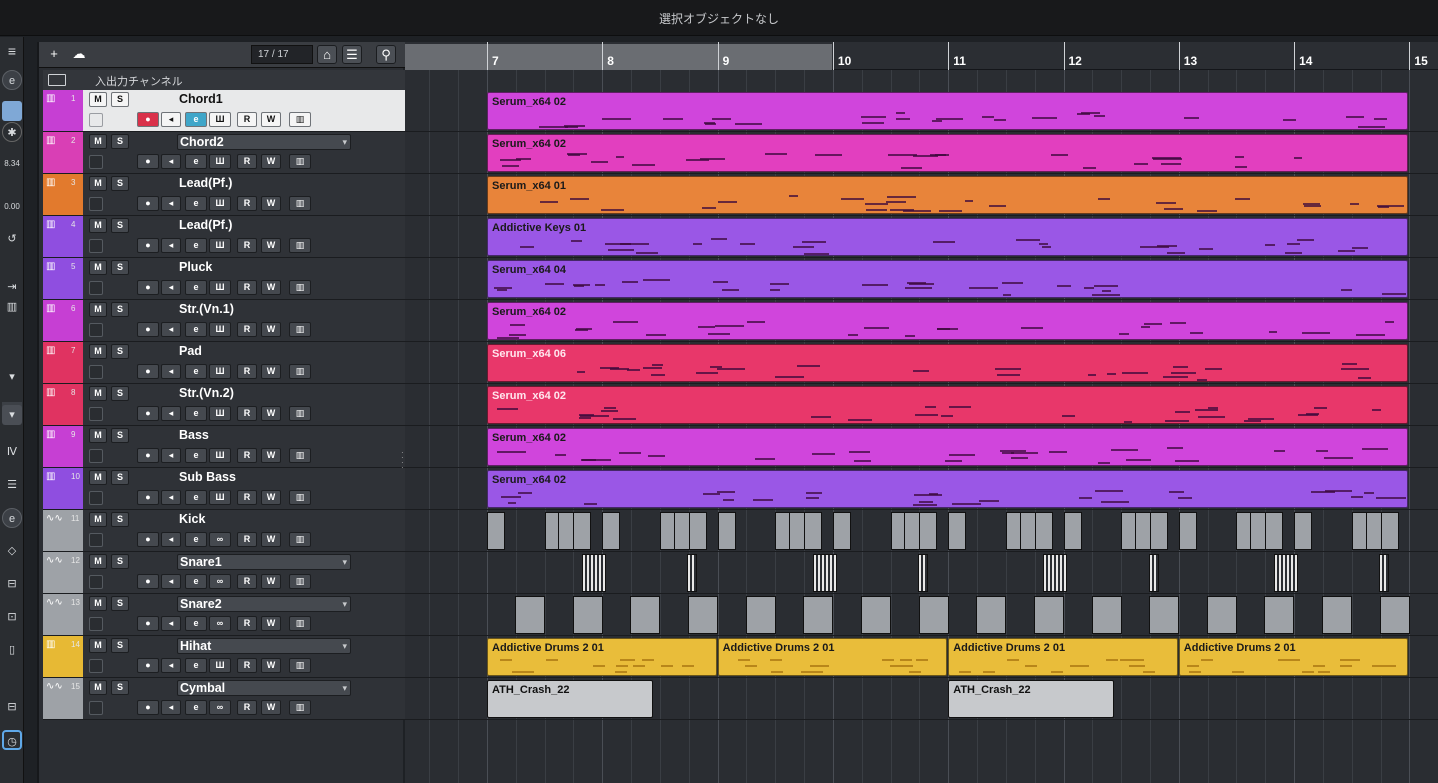 The height and width of the screenshot is (783, 1438). What do you see at coordinates (12, 307) in the screenshot?
I see `keyboard-icon: ▥` at bounding box center [12, 307].